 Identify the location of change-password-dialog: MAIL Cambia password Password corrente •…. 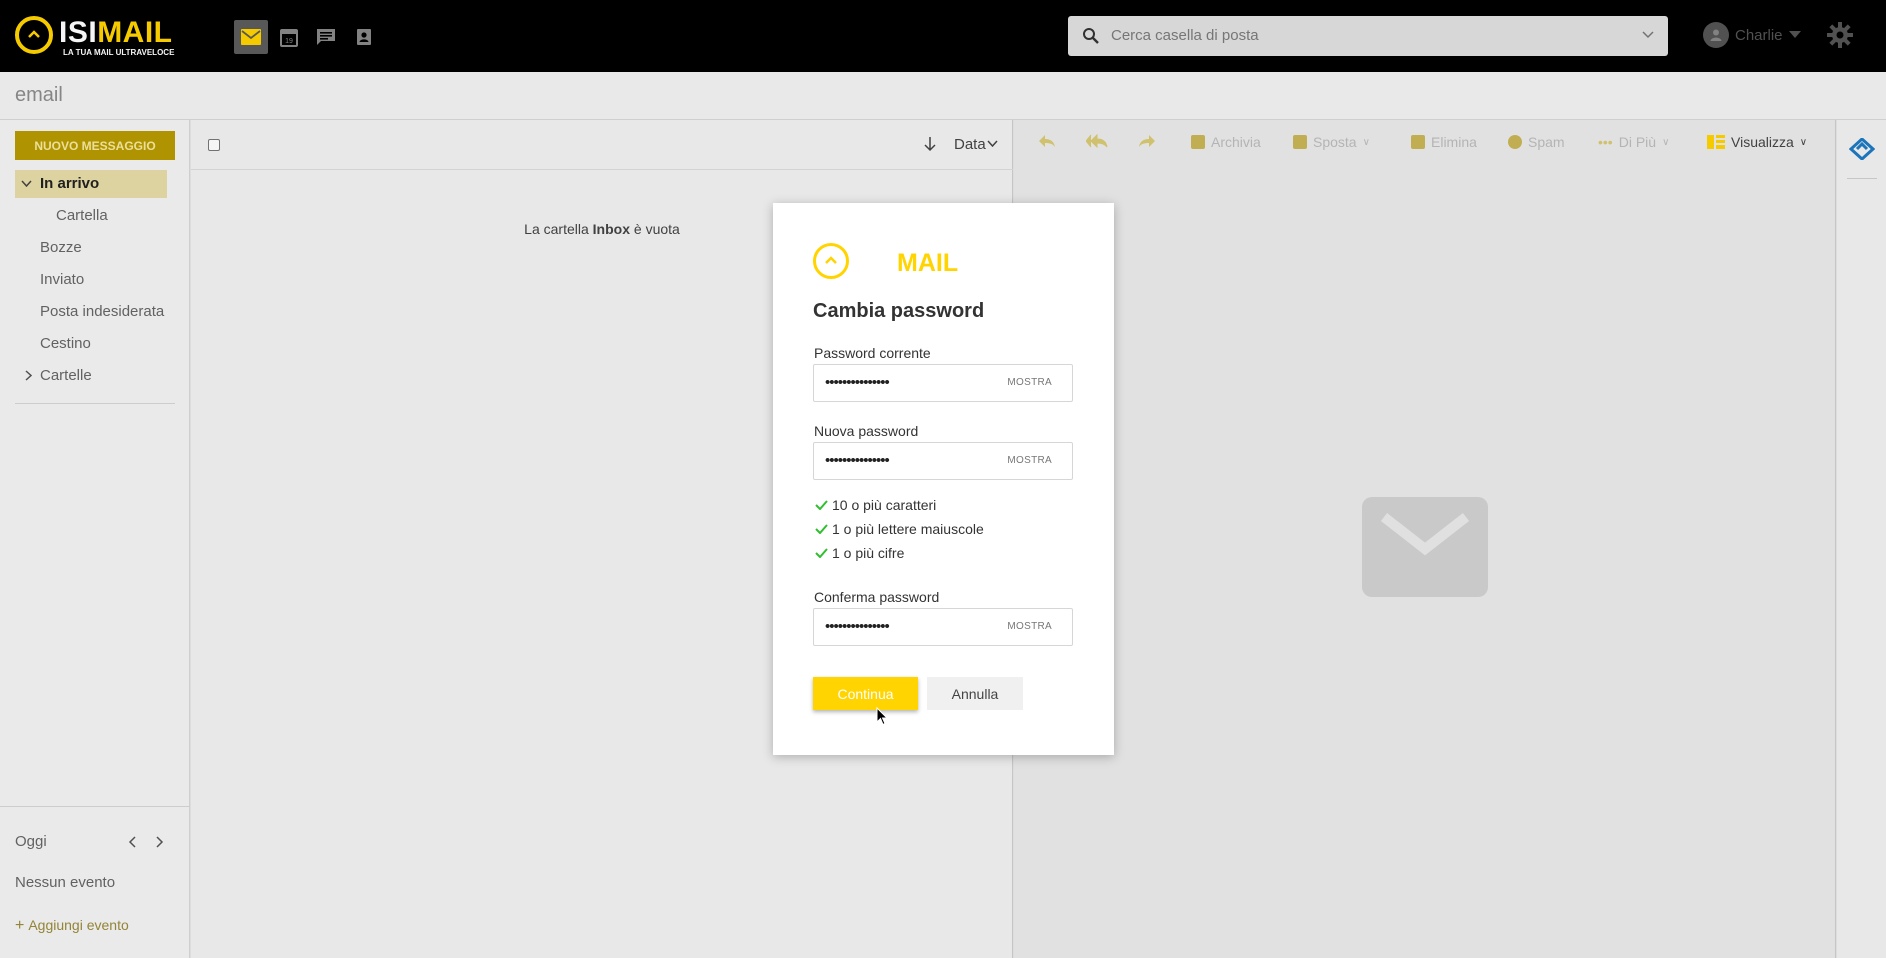
(943, 479).